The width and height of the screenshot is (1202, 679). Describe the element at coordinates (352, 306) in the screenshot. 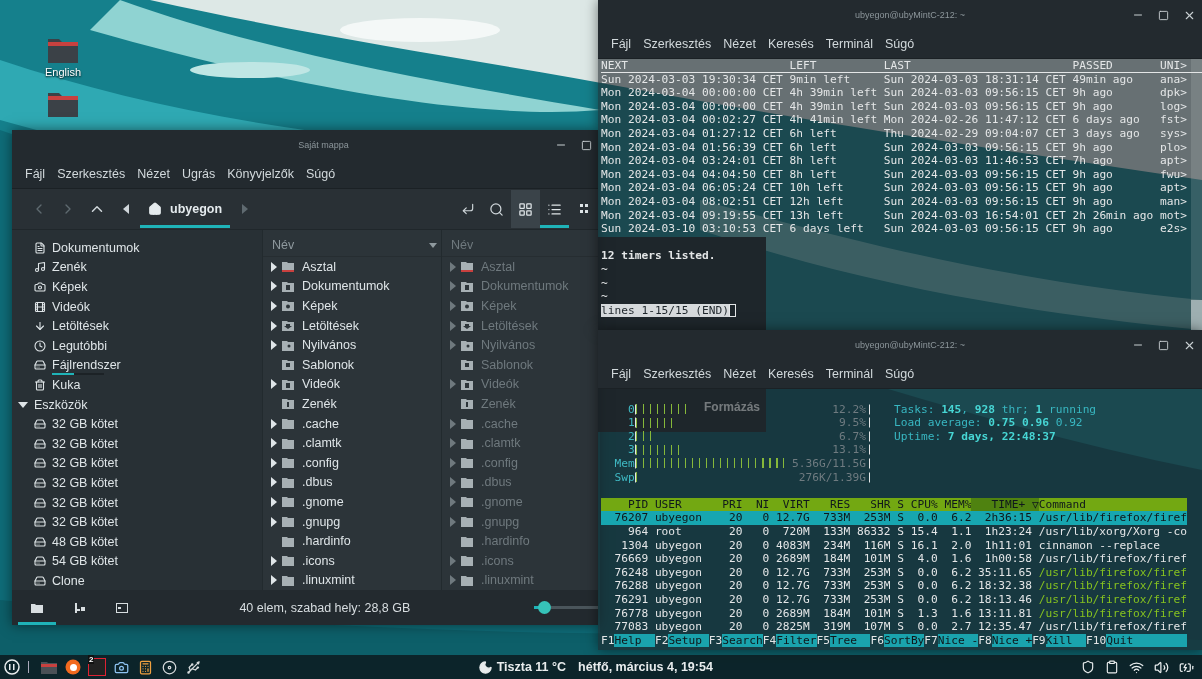

I see `file-row: Képek` at that location.